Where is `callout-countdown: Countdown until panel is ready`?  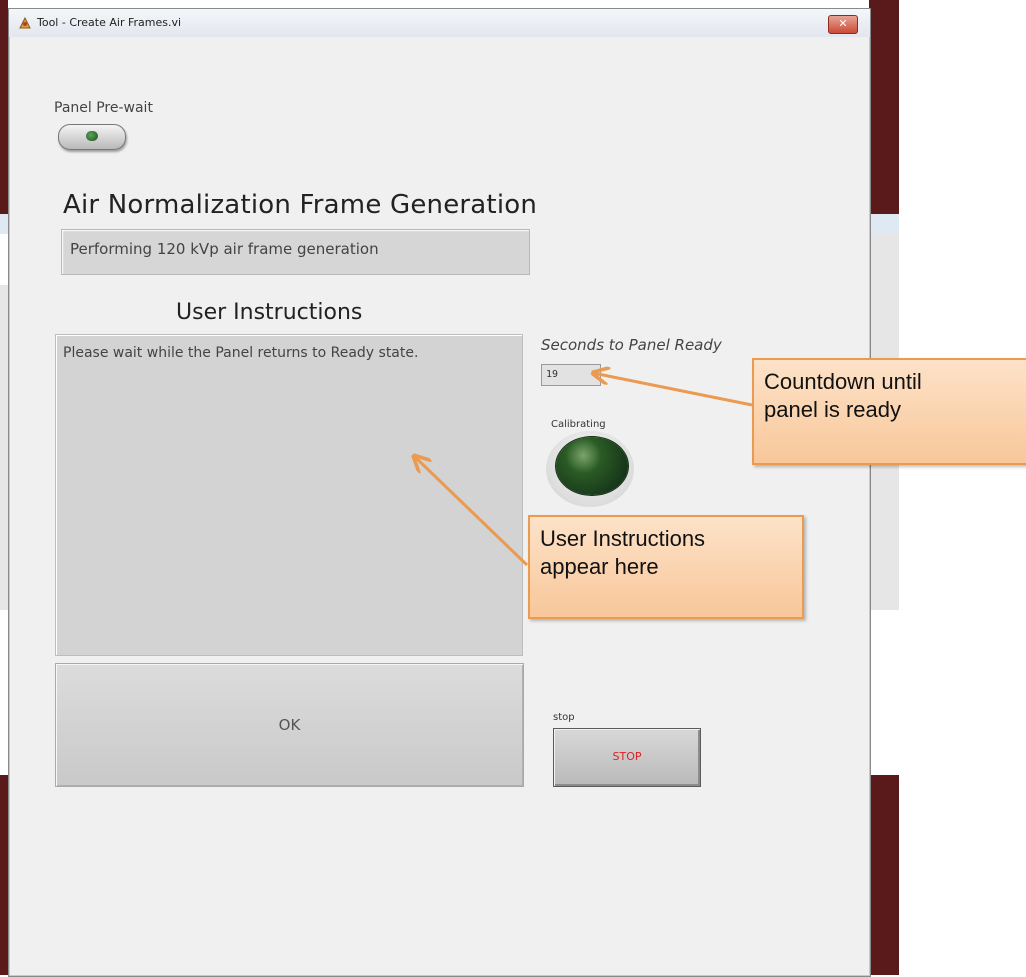
callout-countdown: Countdown until panel is ready is located at coordinates (889, 411).